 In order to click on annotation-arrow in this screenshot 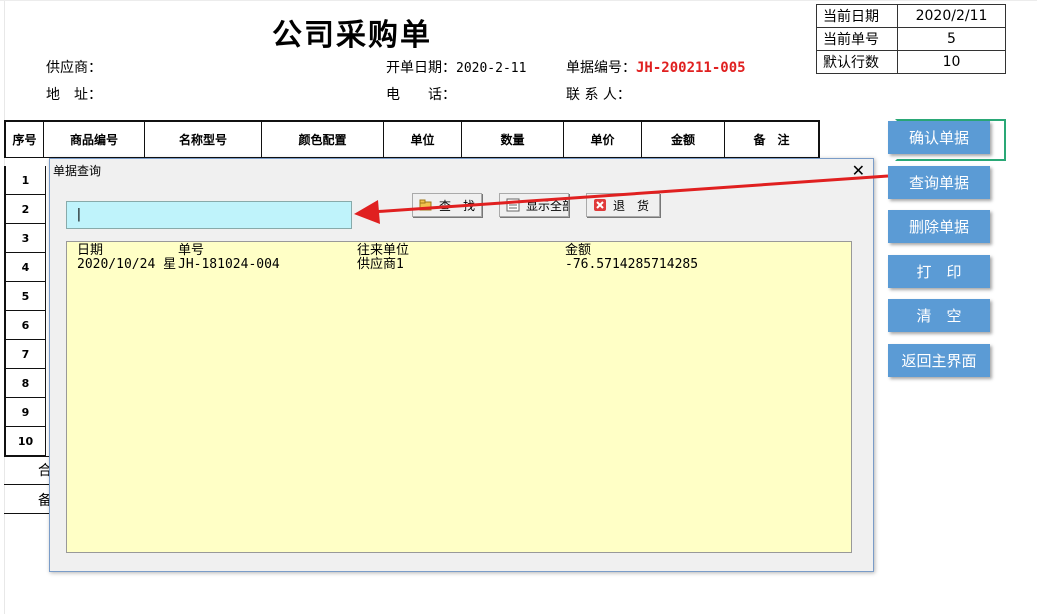, I will do `click(621, 199)`.